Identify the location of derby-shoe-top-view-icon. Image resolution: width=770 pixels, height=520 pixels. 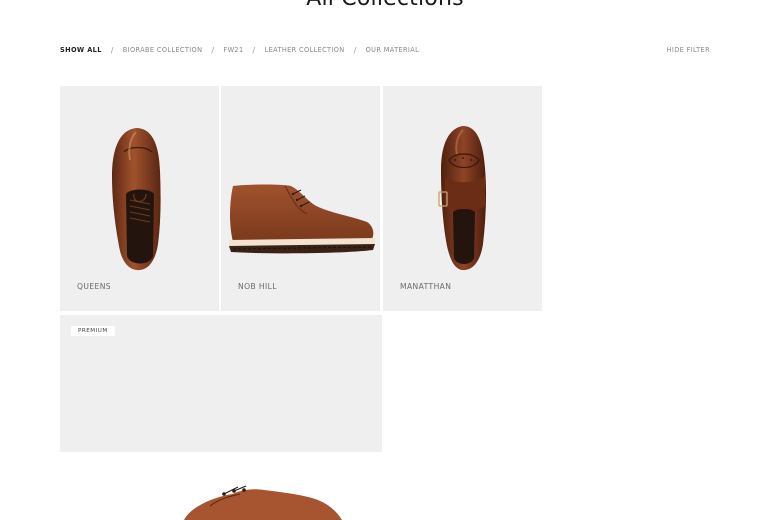
(136, 199).